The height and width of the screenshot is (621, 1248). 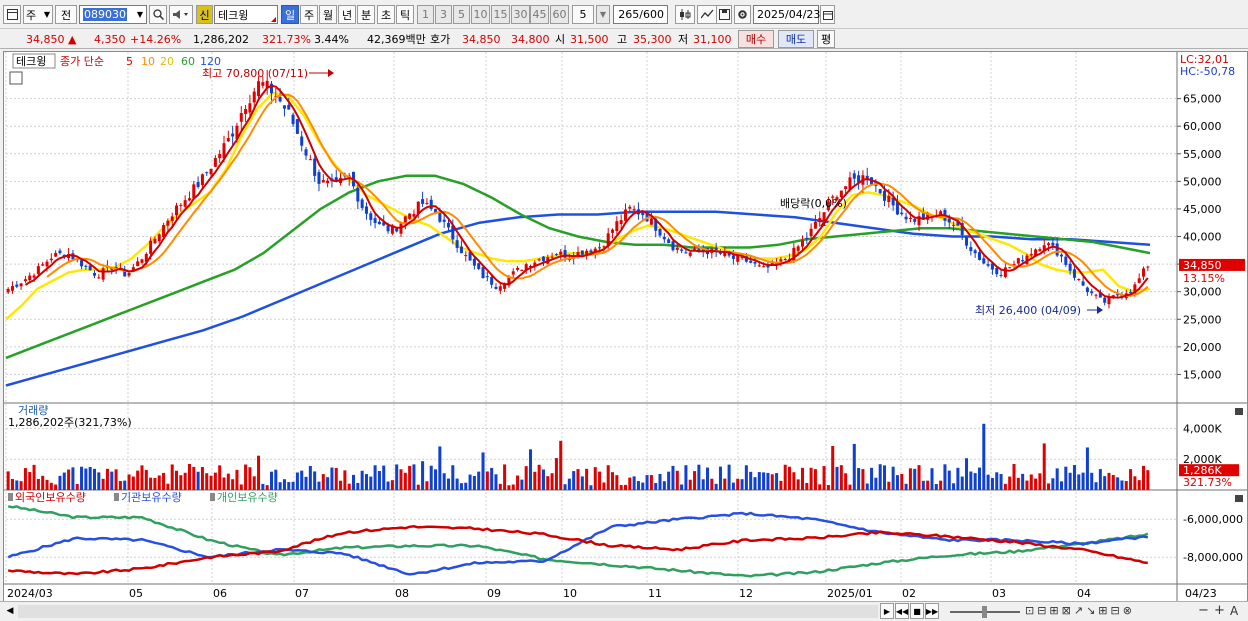 I want to click on gear-icon, so click(x=742, y=14).